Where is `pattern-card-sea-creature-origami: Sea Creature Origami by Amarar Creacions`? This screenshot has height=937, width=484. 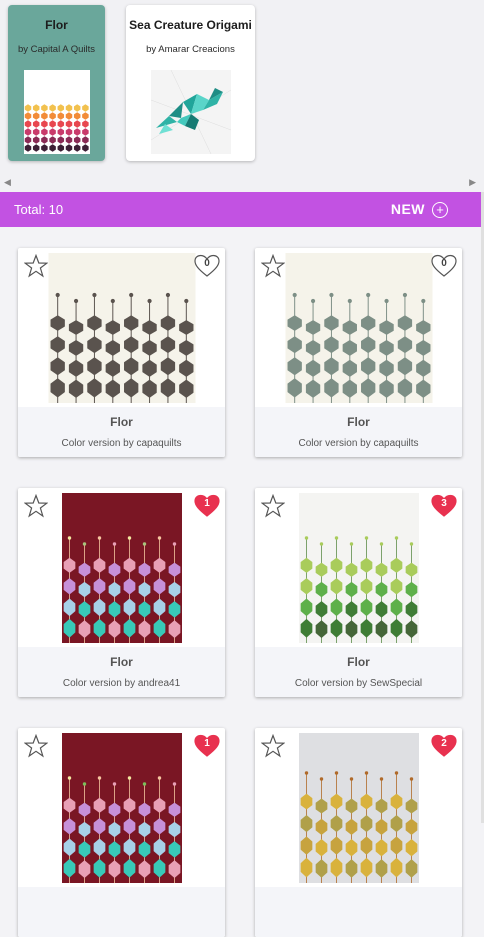
pattern-card-sea-creature-origami: Sea Creature Origami by Amarar Creacions is located at coordinates (190, 83).